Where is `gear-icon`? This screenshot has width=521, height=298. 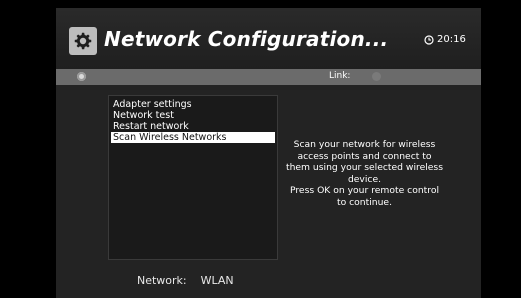
gear-icon is located at coordinates (83, 41).